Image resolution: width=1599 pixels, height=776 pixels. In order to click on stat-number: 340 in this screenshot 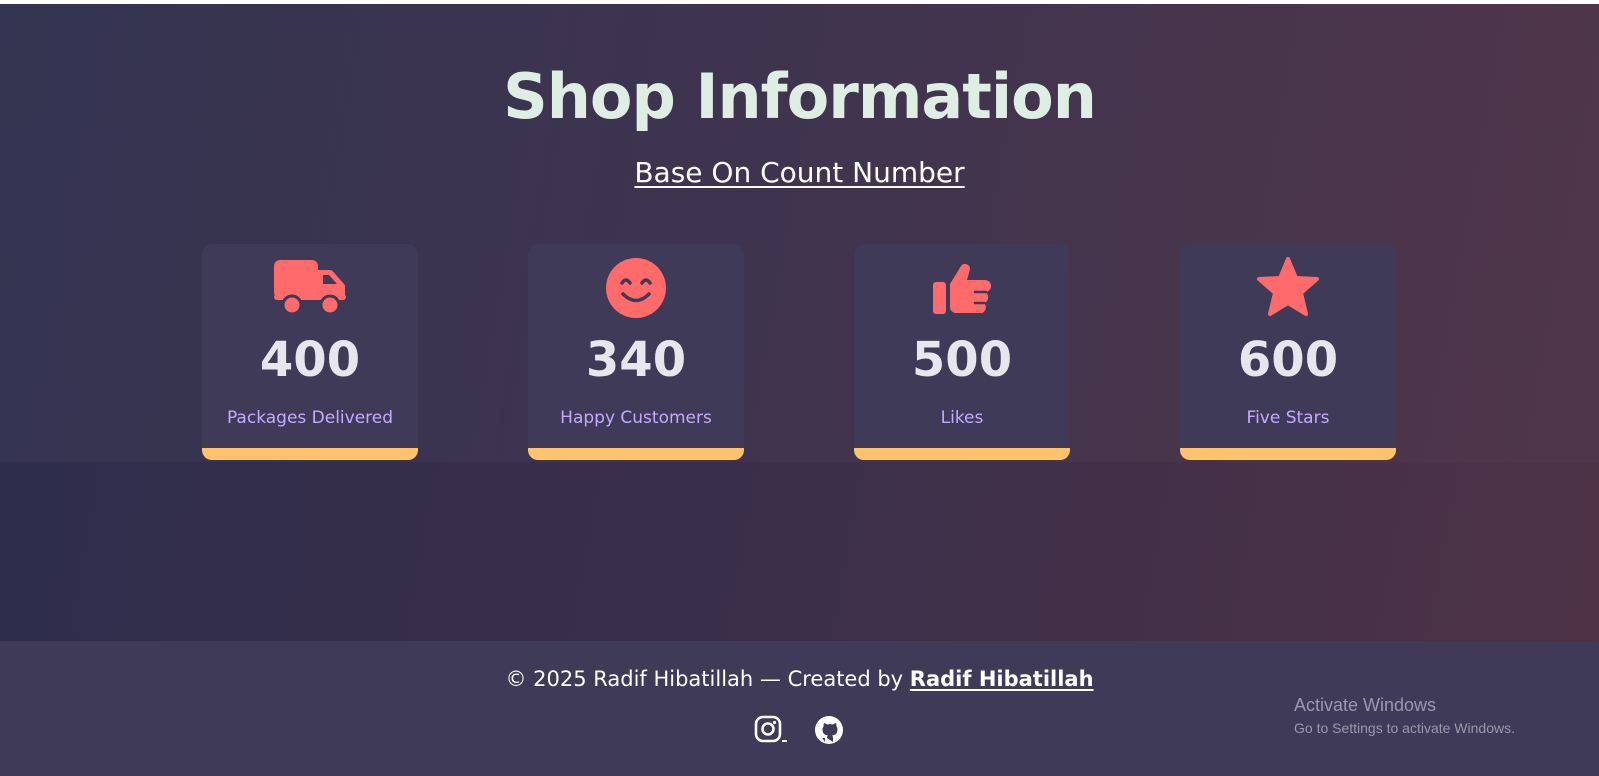, I will do `click(636, 360)`.